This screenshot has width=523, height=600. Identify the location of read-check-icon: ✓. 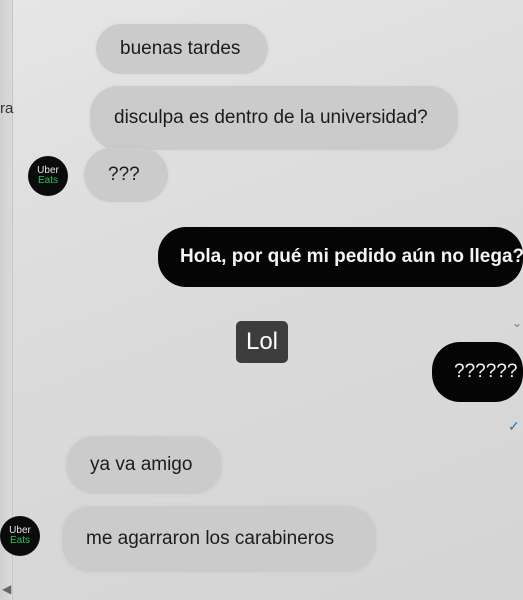
(514, 426).